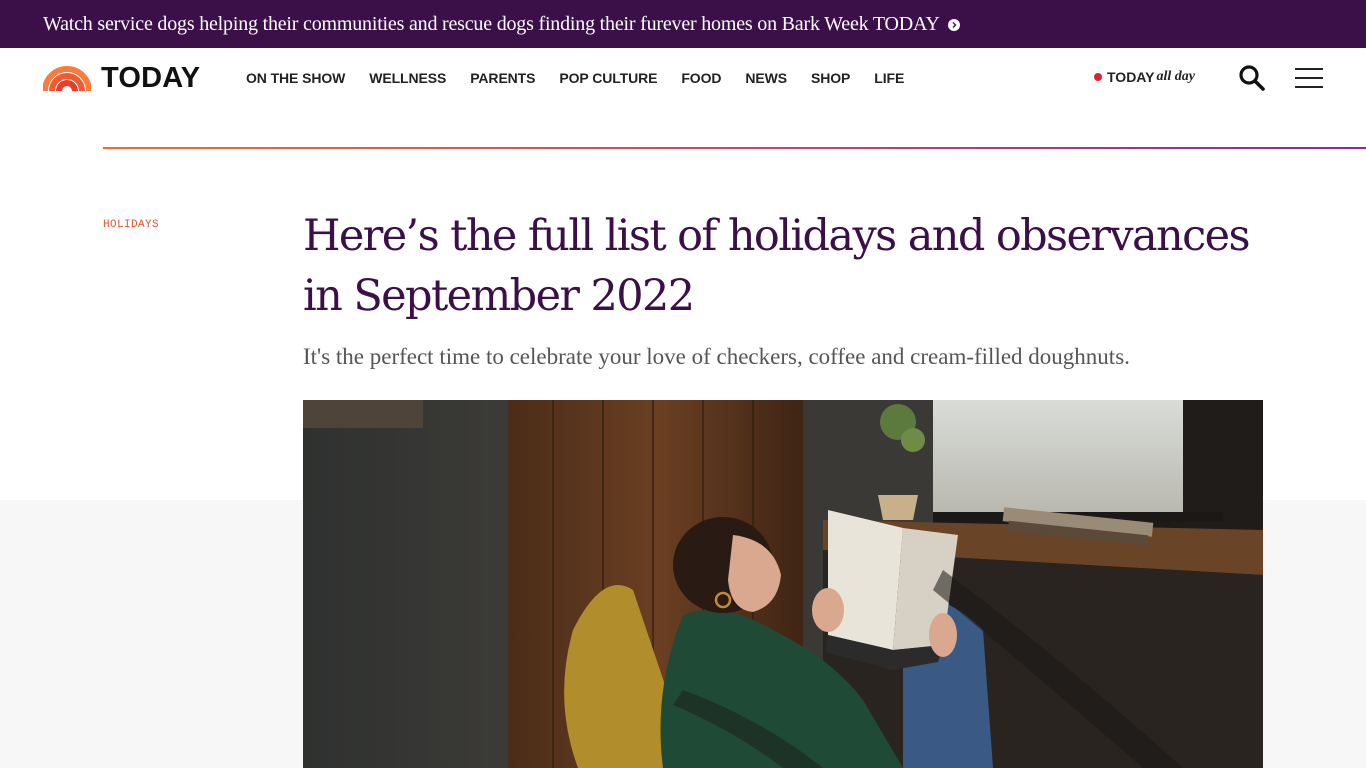  I want to click on nav-item-shop: SHOP, so click(830, 78).